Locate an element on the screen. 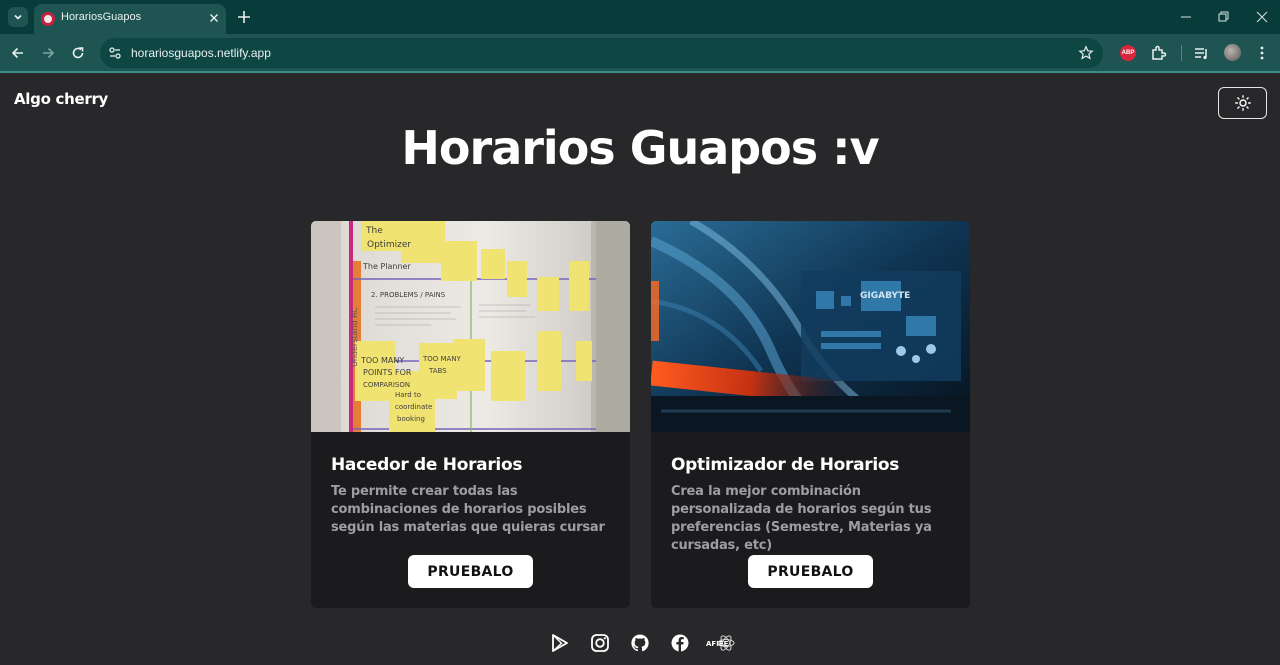 The width and height of the screenshot is (1280, 665). afiee-logo-text: AFIEE is located at coordinates (717, 644).